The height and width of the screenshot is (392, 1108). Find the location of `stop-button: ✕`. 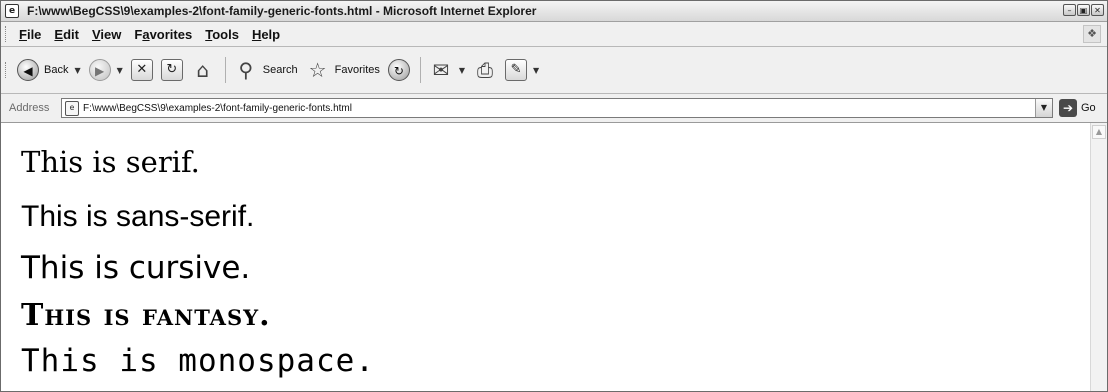

stop-button: ✕ is located at coordinates (141, 70).